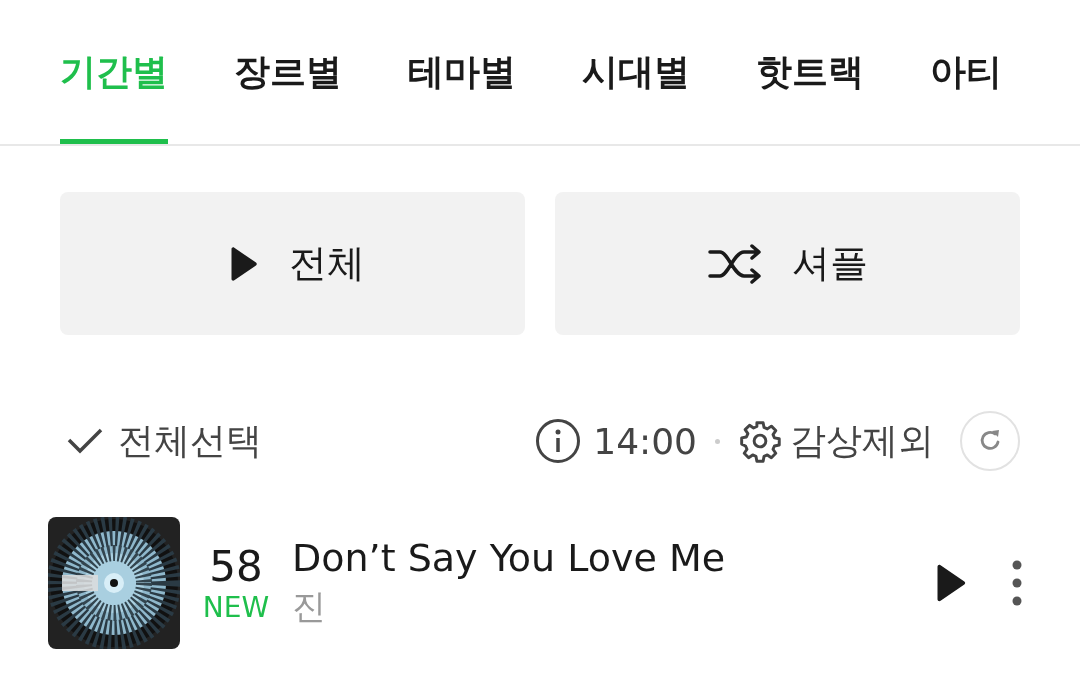 This screenshot has height=677, width=1080. Describe the element at coordinates (645, 441) in the screenshot. I see `time-label: 14:00` at that location.